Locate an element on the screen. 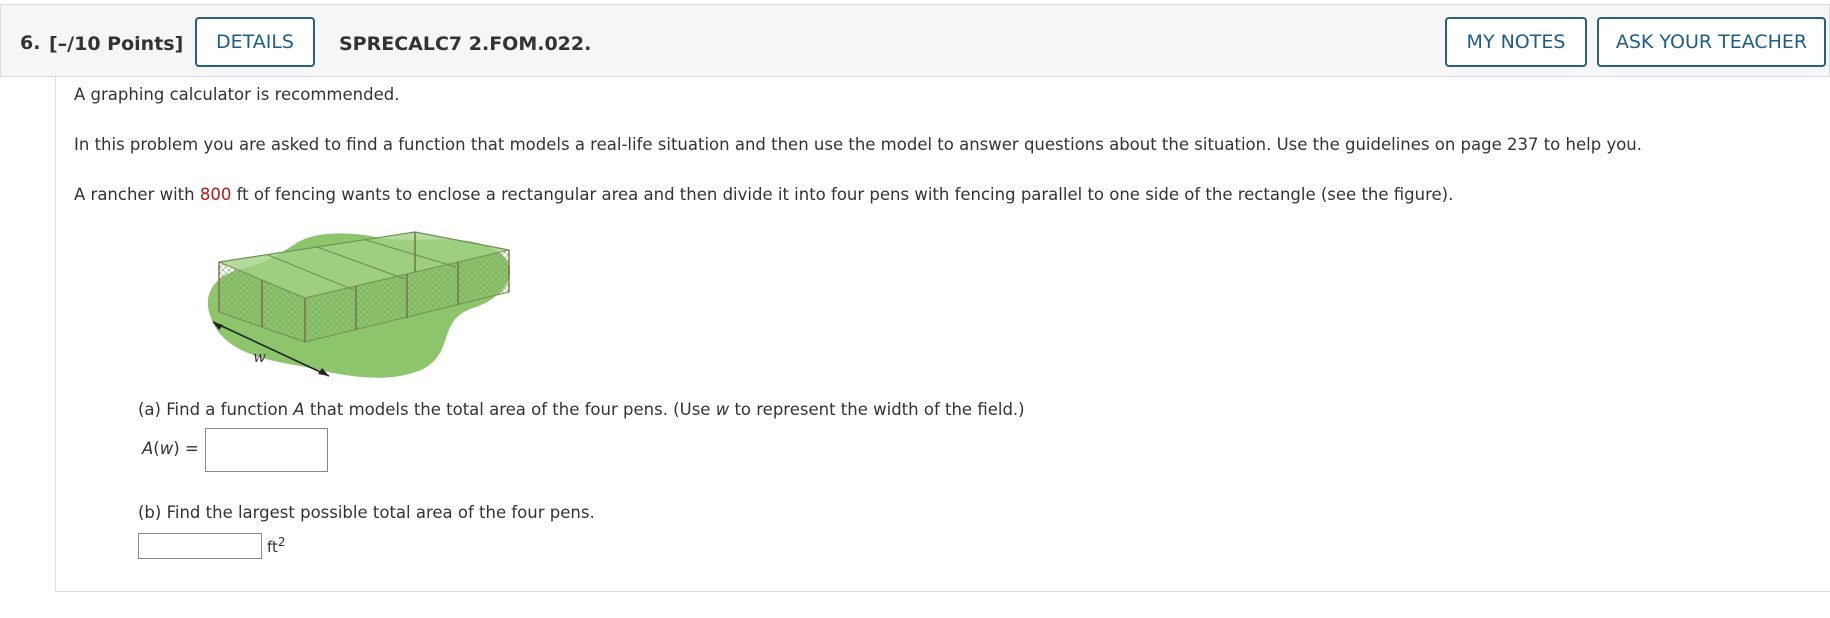 This screenshot has height=618, width=1830. question-number: 6. is located at coordinates (30, 43).